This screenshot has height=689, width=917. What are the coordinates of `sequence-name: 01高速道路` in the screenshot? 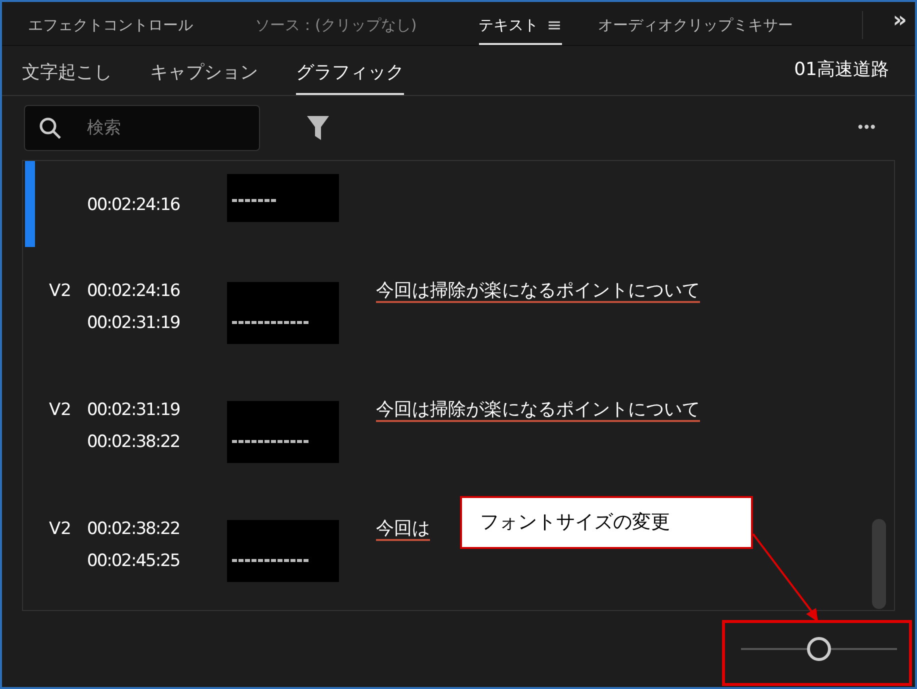 It's located at (841, 70).